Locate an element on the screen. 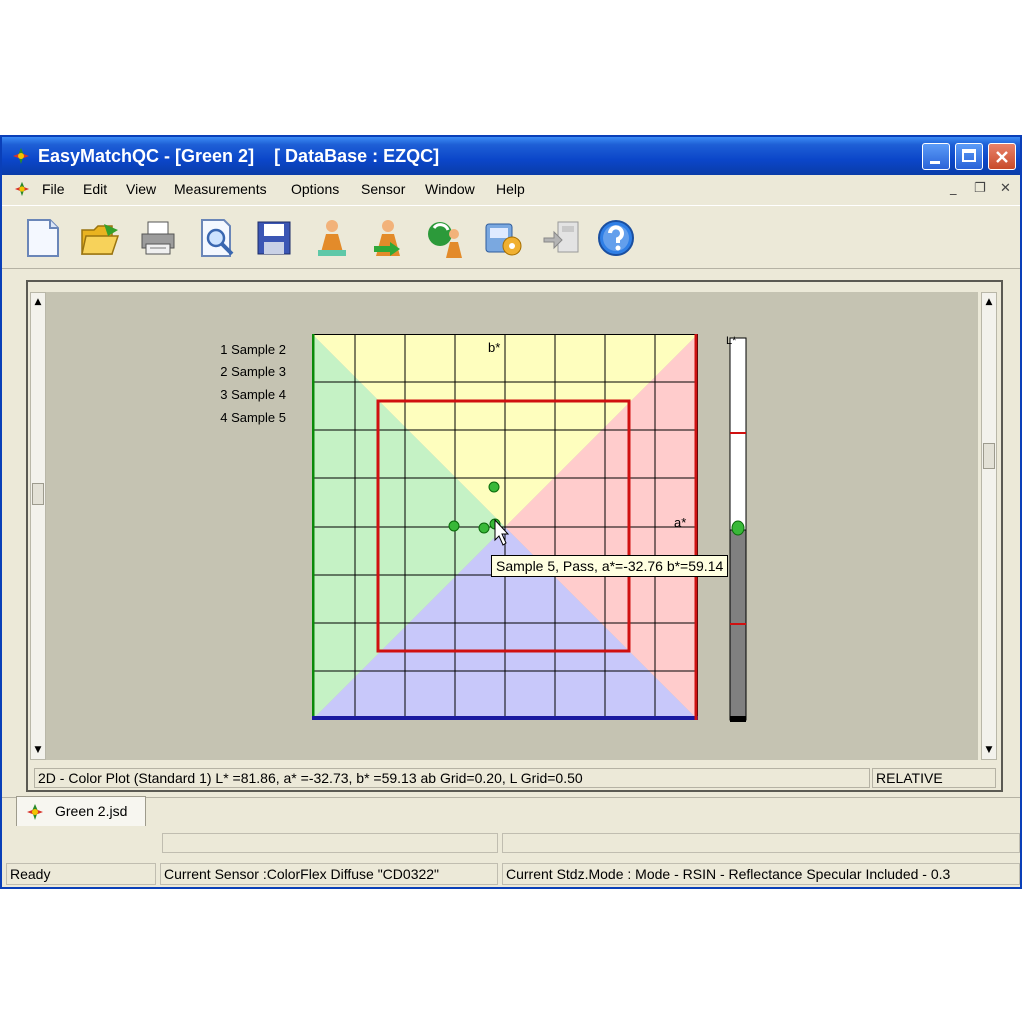 This screenshot has width=1024, height=1024. print-preview-icon is located at coordinates (216, 238).